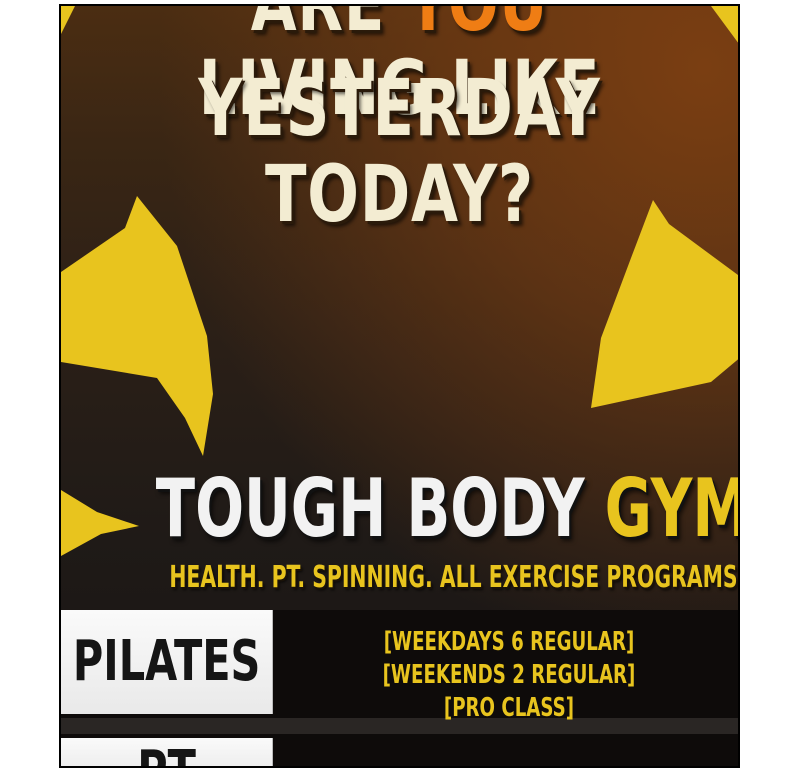 Image resolution: width=800 pixels, height=772 pixels. I want to click on gym-name: TOUGH BODY GYM, so click(446, 508).